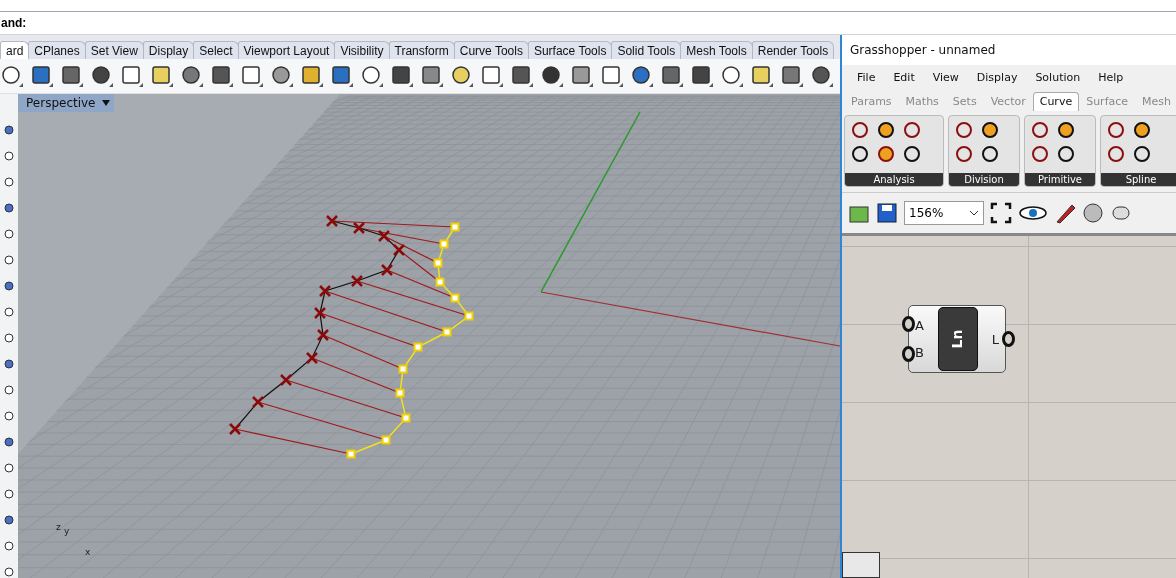 This screenshot has height=578, width=1176. What do you see at coordinates (1033, 213) in the screenshot?
I see `eye-icon` at bounding box center [1033, 213].